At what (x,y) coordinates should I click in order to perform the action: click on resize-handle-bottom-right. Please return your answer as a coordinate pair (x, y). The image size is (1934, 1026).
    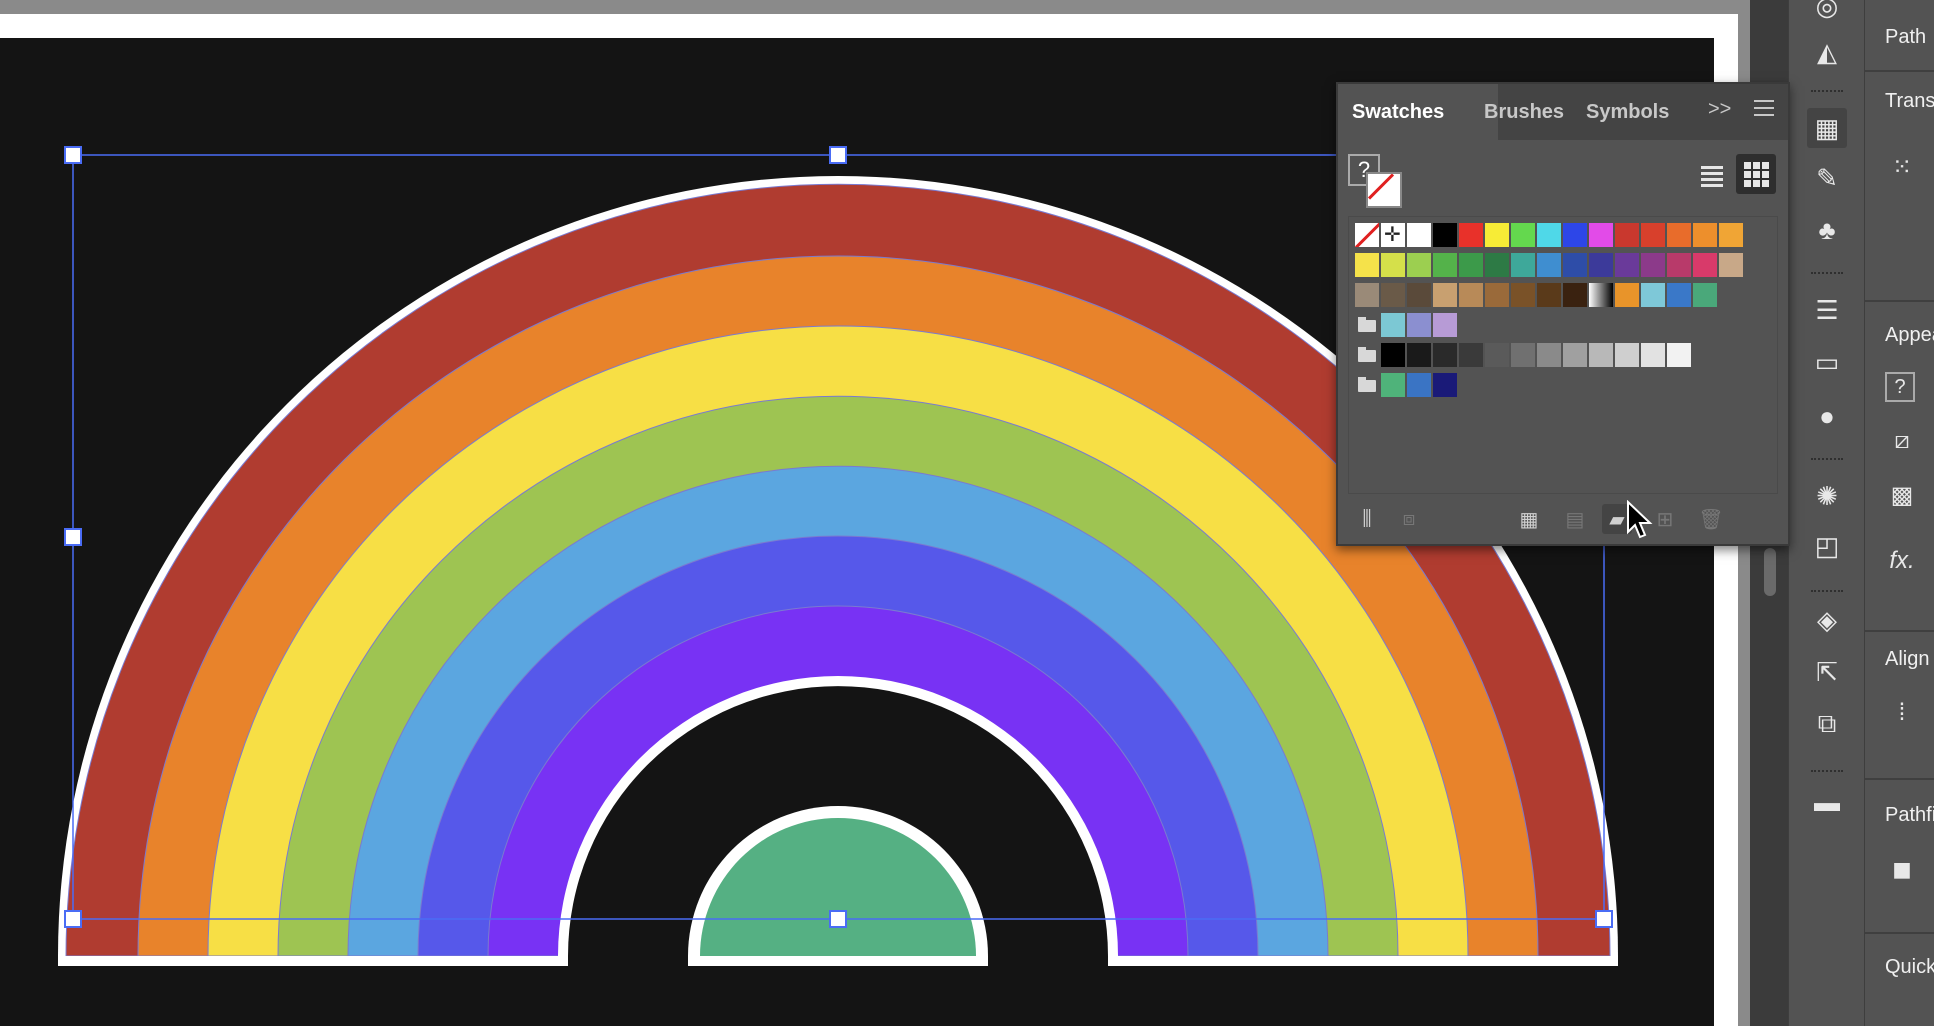
    Looking at the image, I should click on (1604, 919).